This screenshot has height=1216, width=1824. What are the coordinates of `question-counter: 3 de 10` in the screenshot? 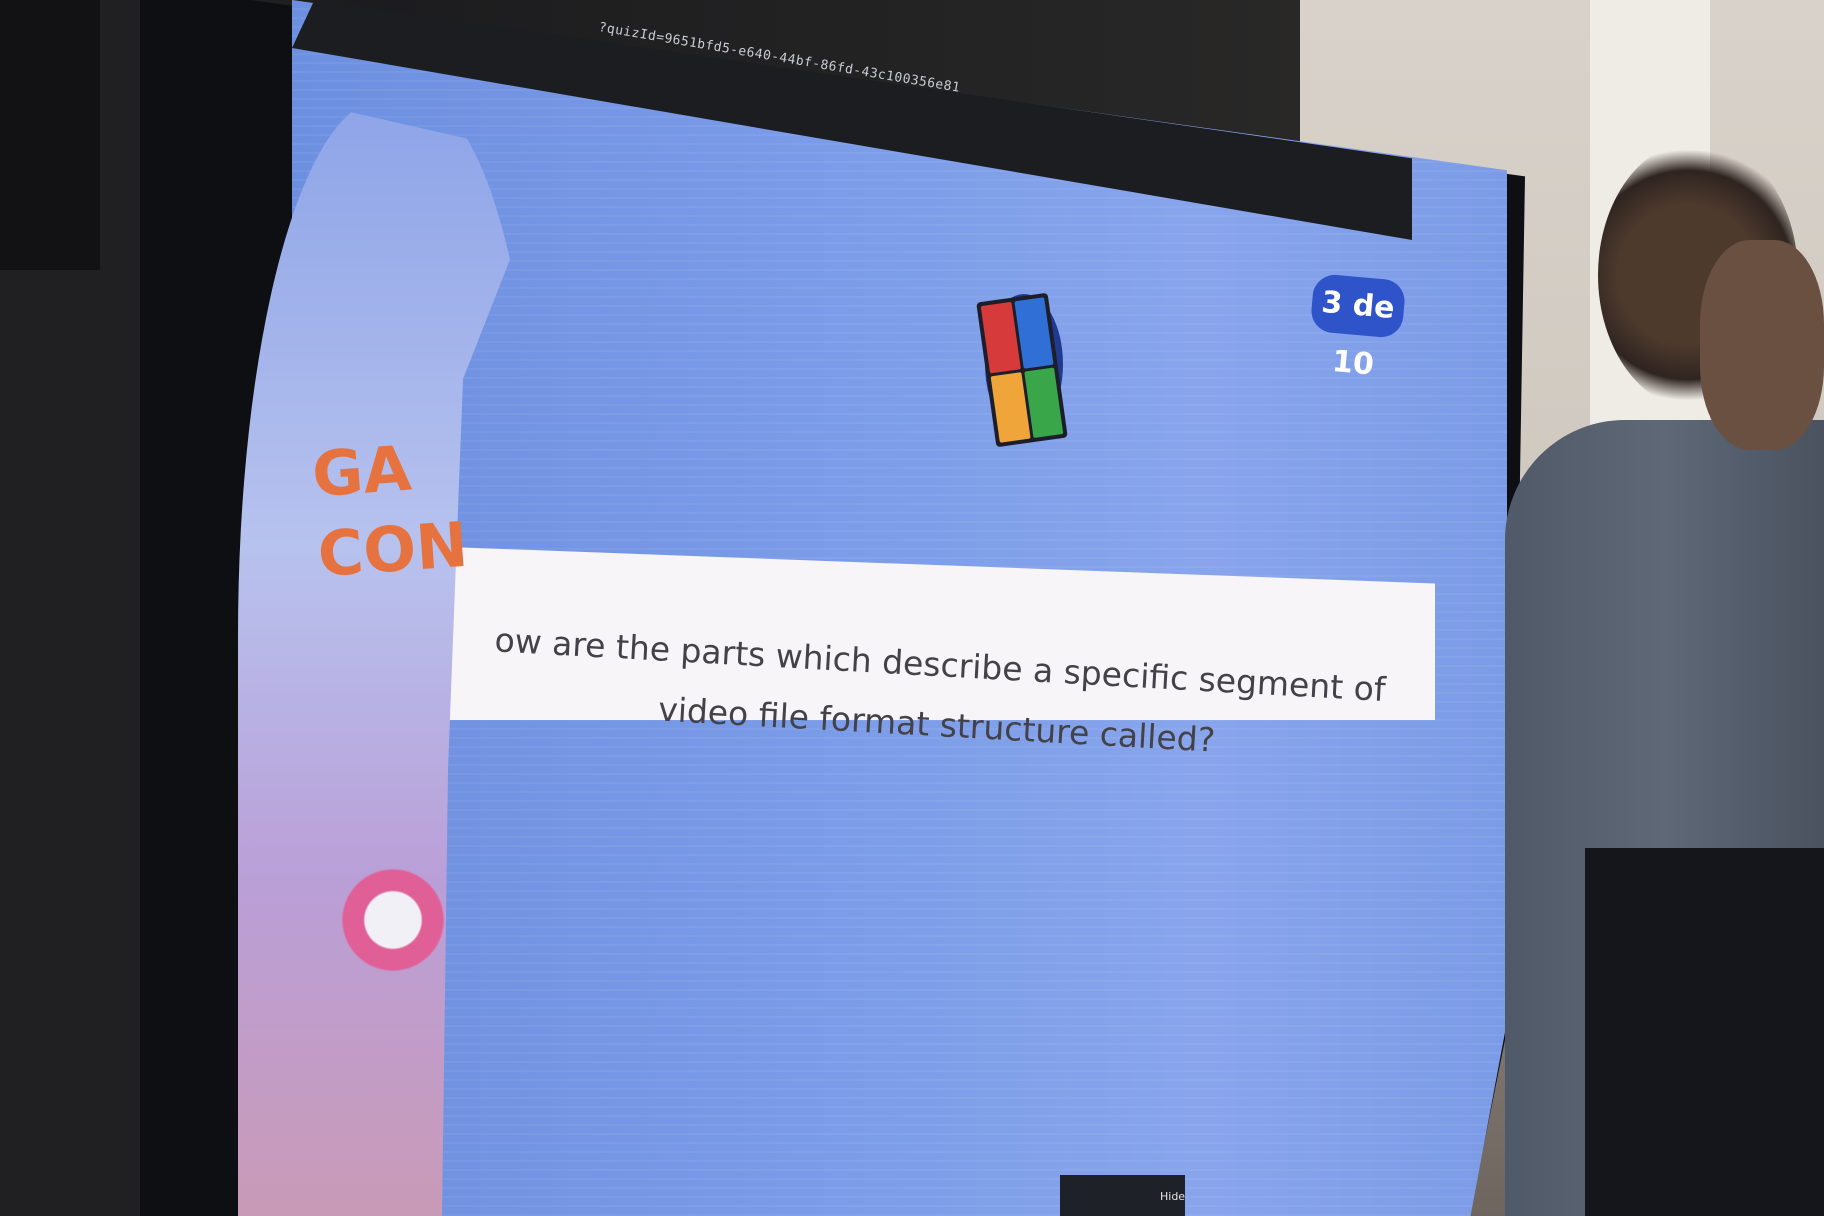 It's located at (1358, 328).